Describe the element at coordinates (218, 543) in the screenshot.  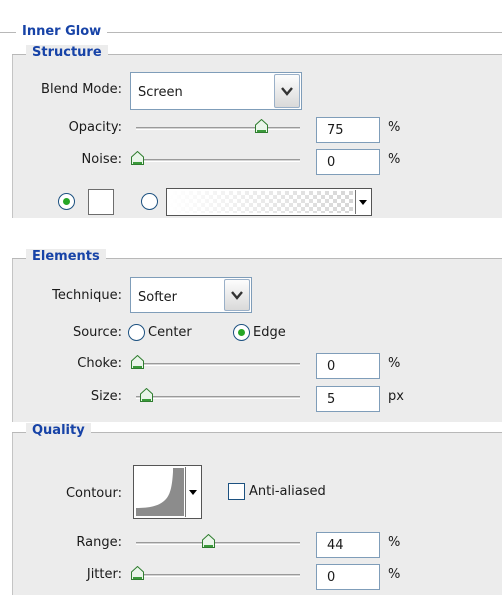
I see `range-slider` at that location.